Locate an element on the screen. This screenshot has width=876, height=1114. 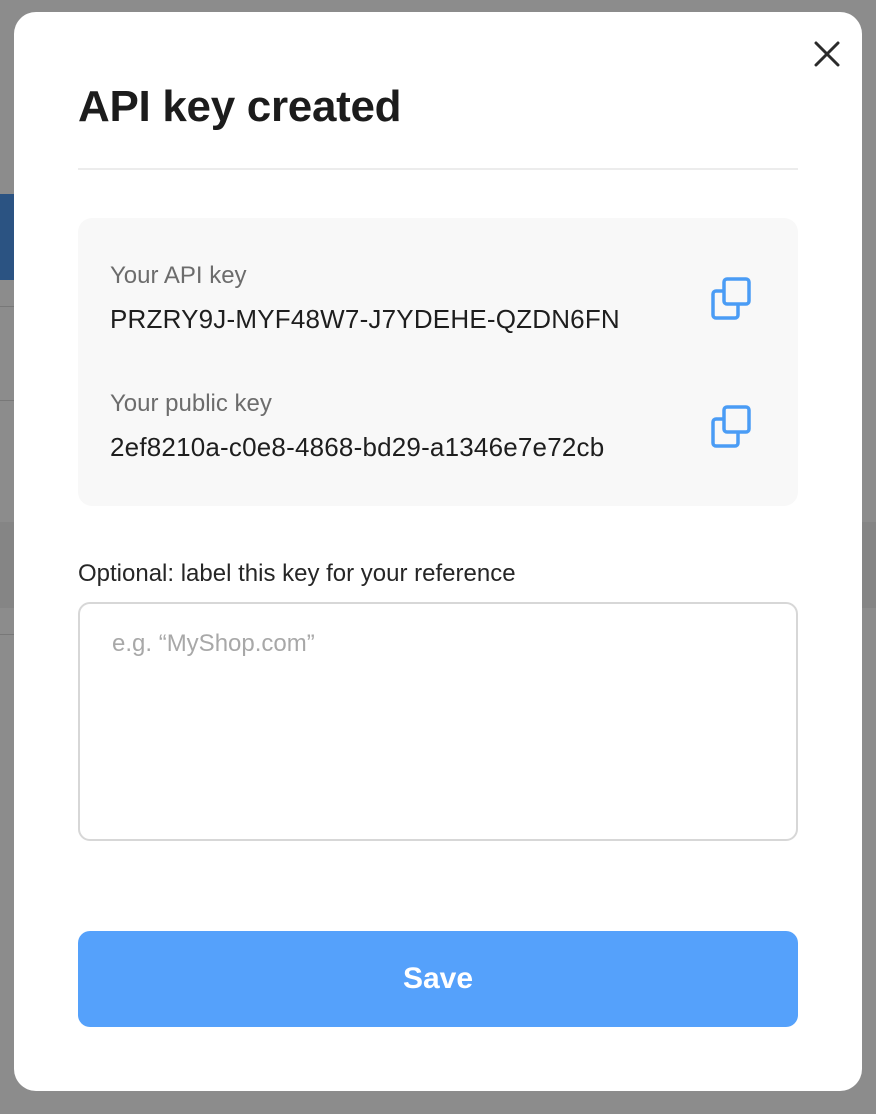
save-button: Save is located at coordinates (438, 979).